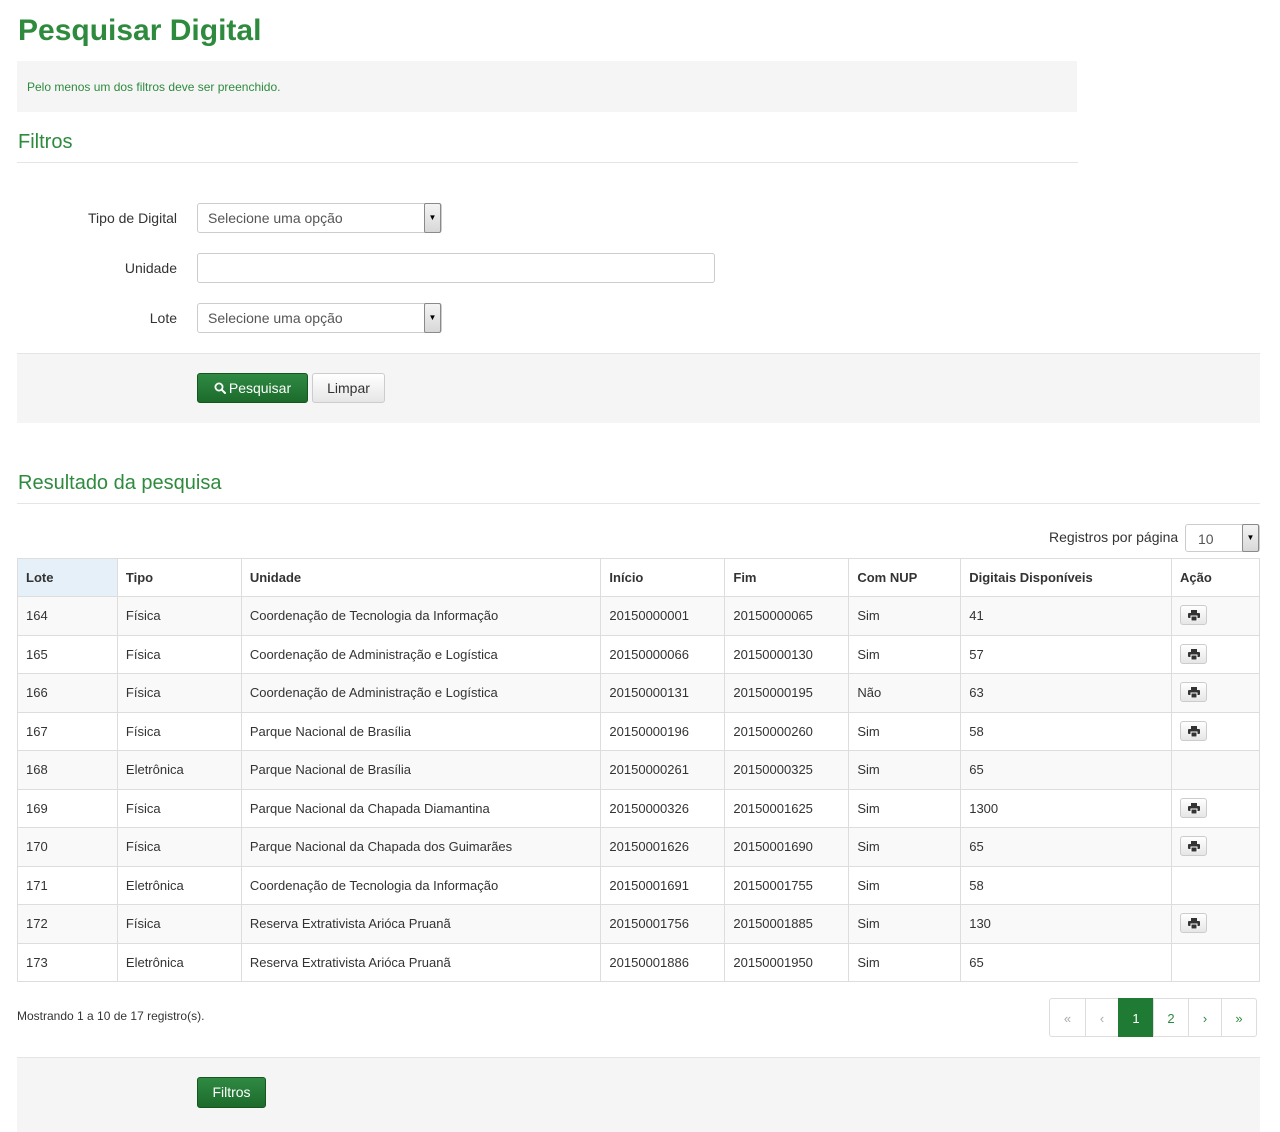 The image size is (1280, 1132). I want to click on cell-unidade: Reserva Extrativista Arióca Pruanã, so click(421, 962).